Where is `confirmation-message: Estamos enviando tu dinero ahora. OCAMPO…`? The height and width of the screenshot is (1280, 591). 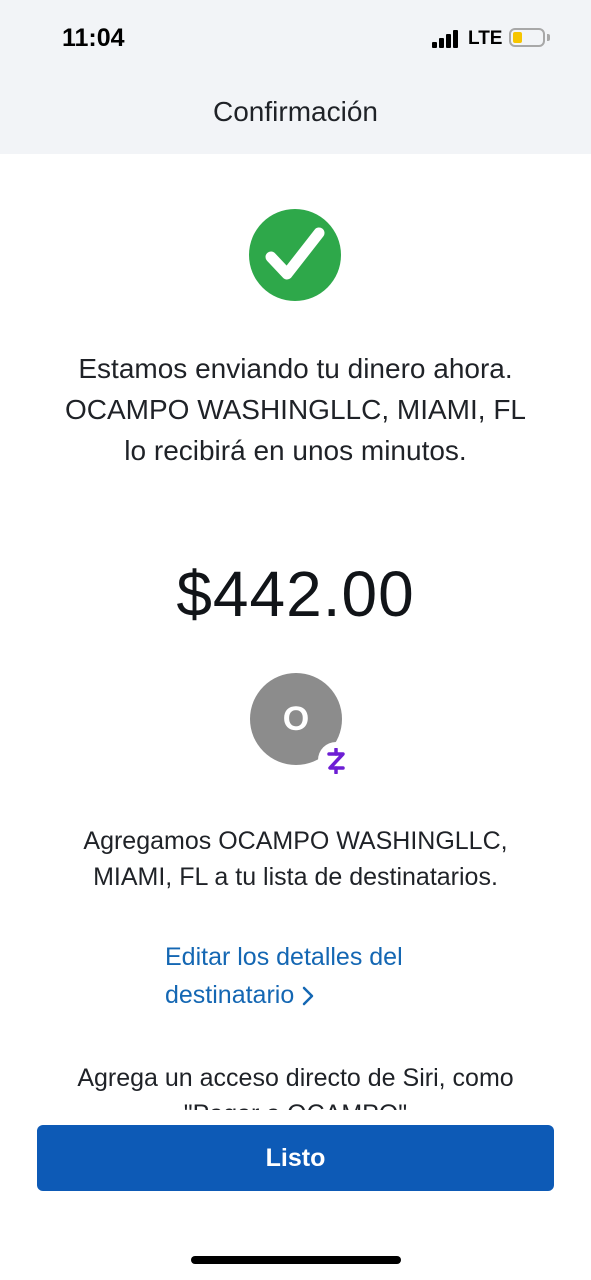 confirmation-message: Estamos enviando tu dinero ahora. OCAMPO… is located at coordinates (295, 409).